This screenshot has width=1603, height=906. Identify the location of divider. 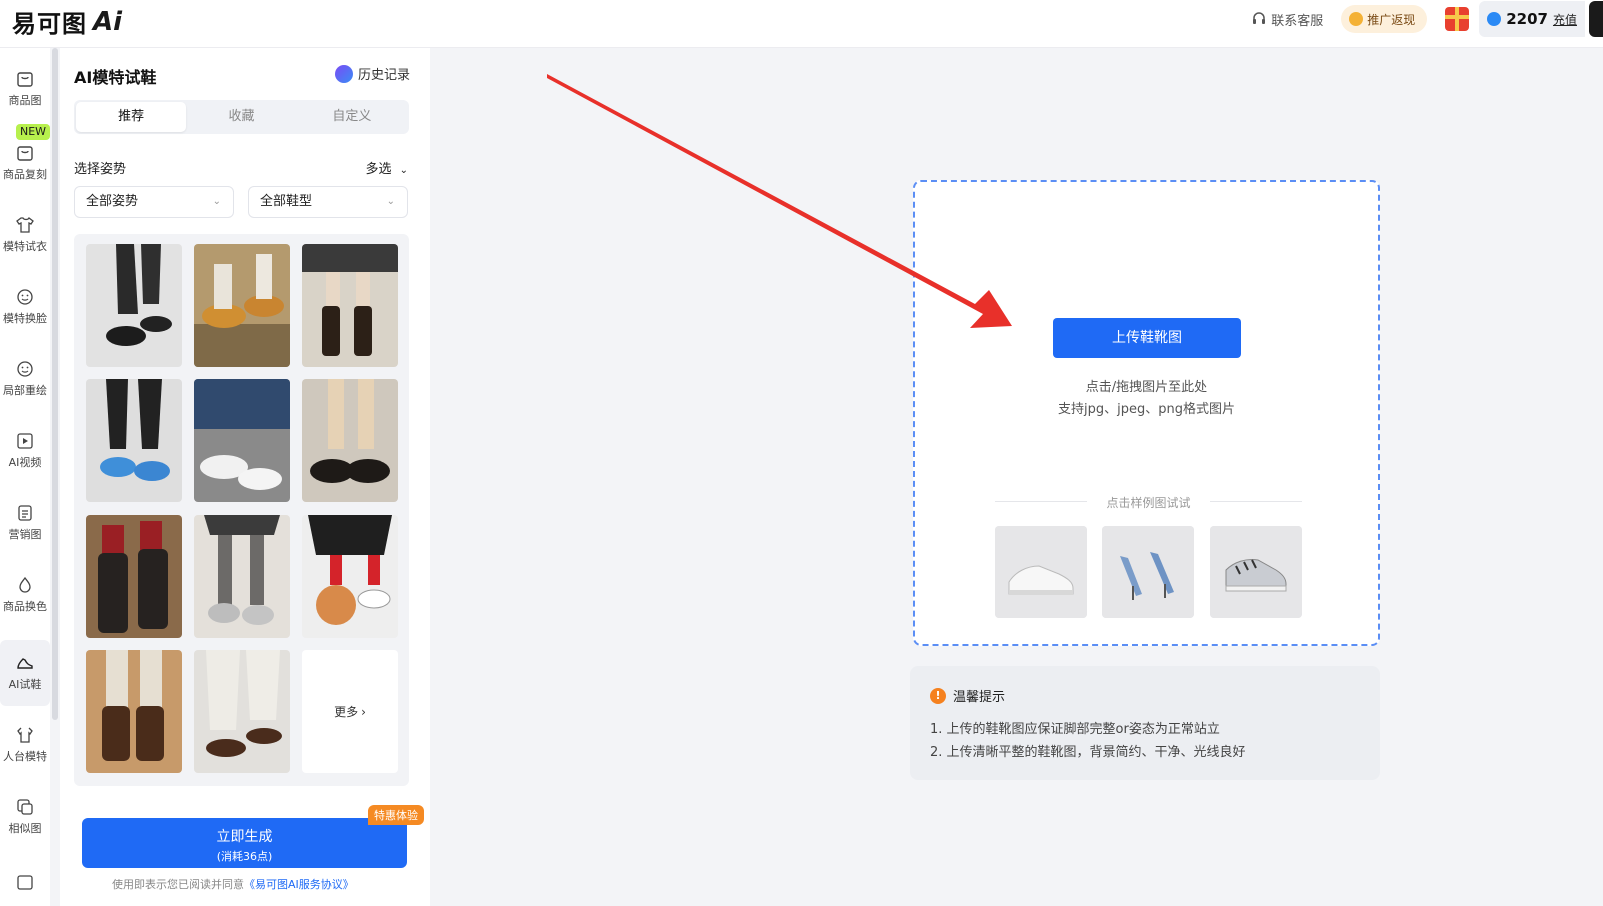
(1256, 501).